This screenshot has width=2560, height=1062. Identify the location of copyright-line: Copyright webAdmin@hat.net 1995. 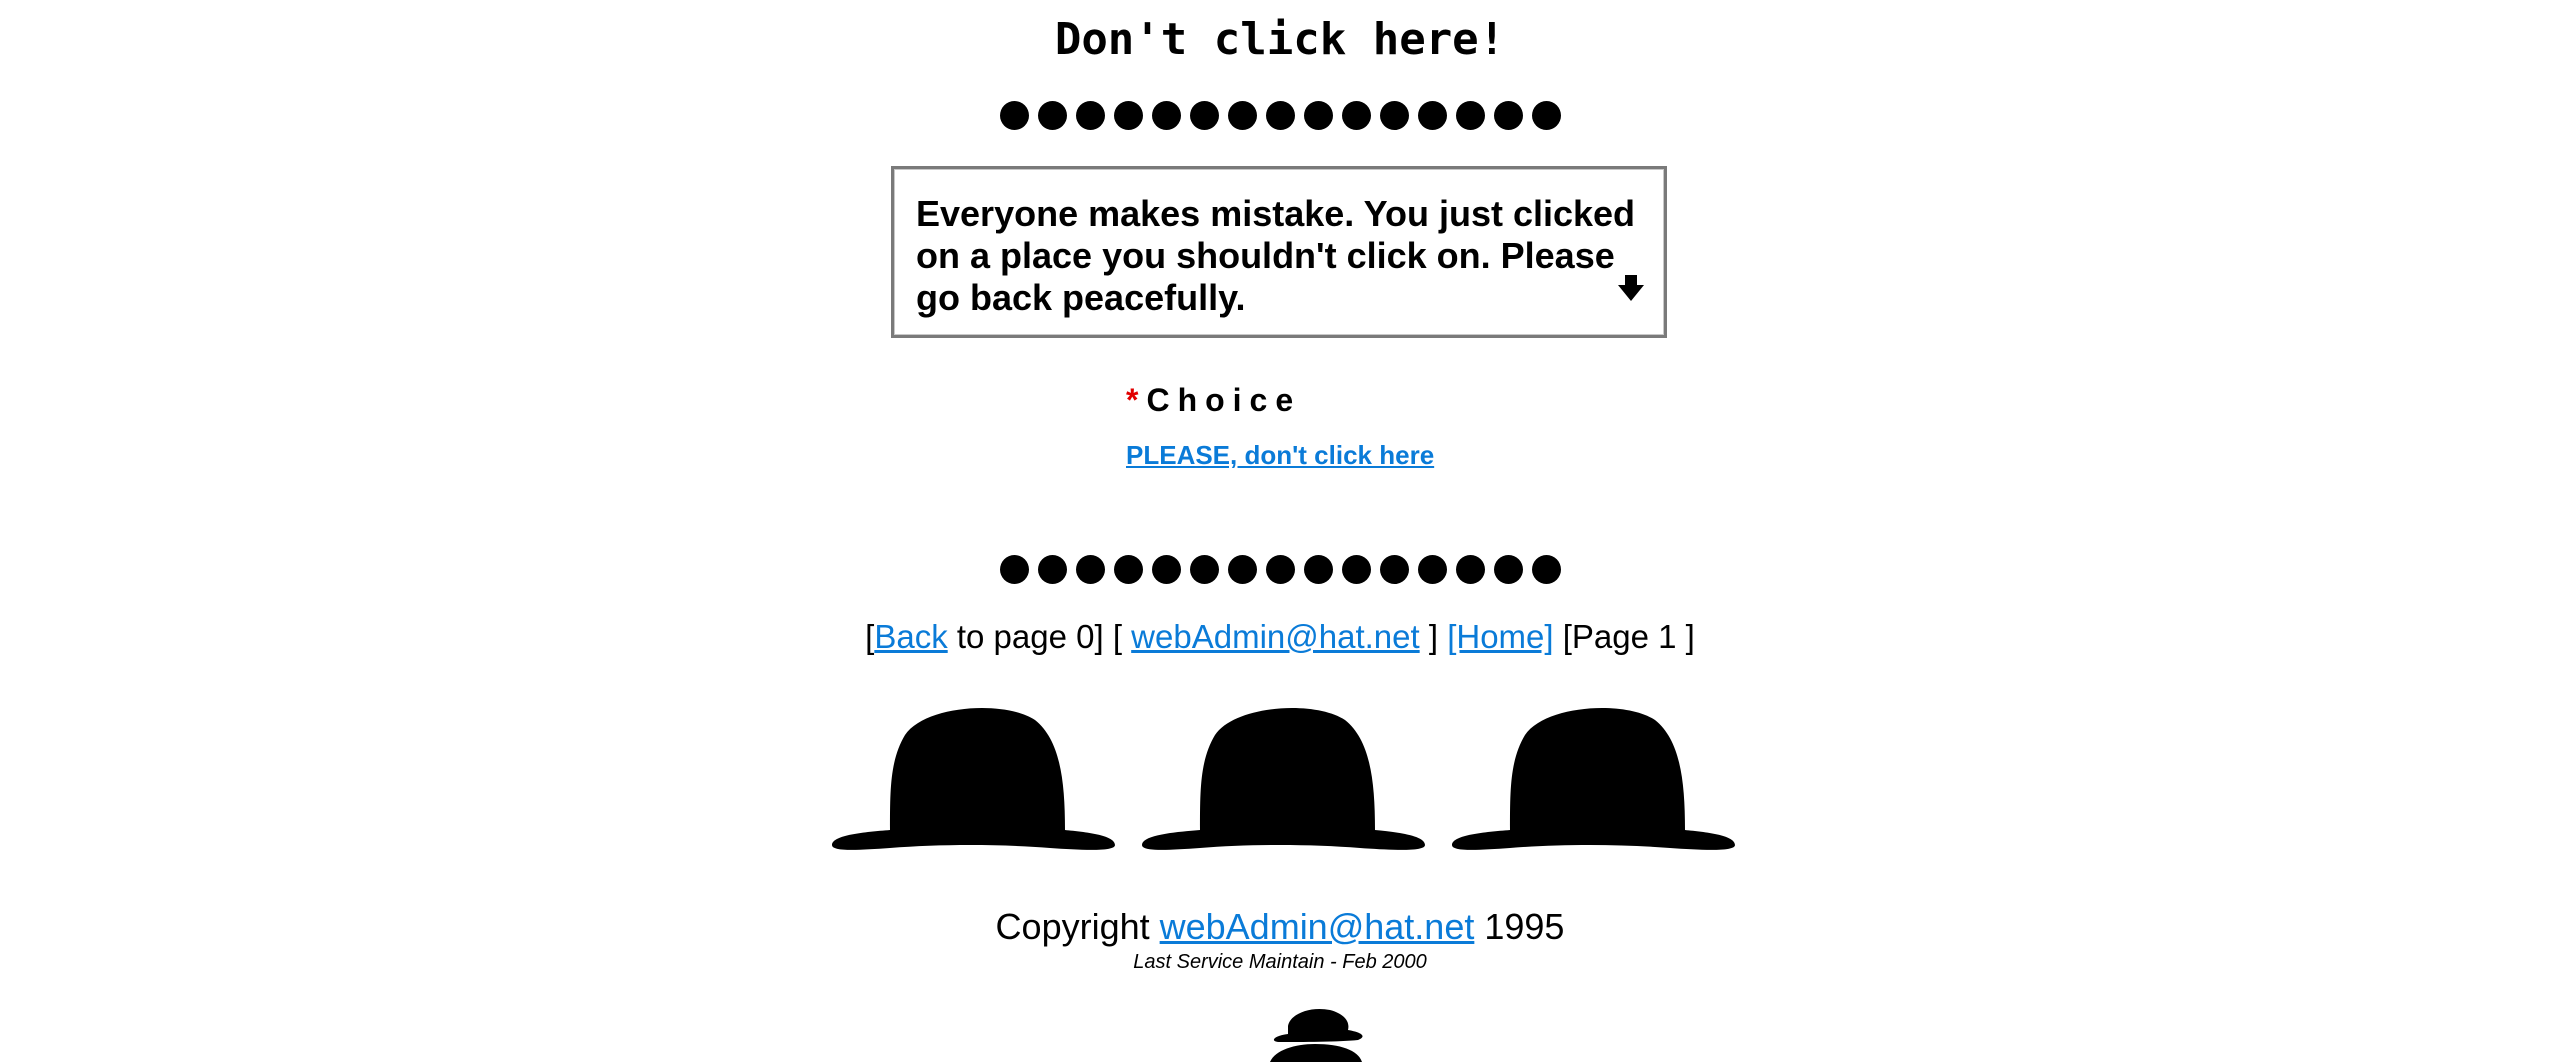
(1280, 927).